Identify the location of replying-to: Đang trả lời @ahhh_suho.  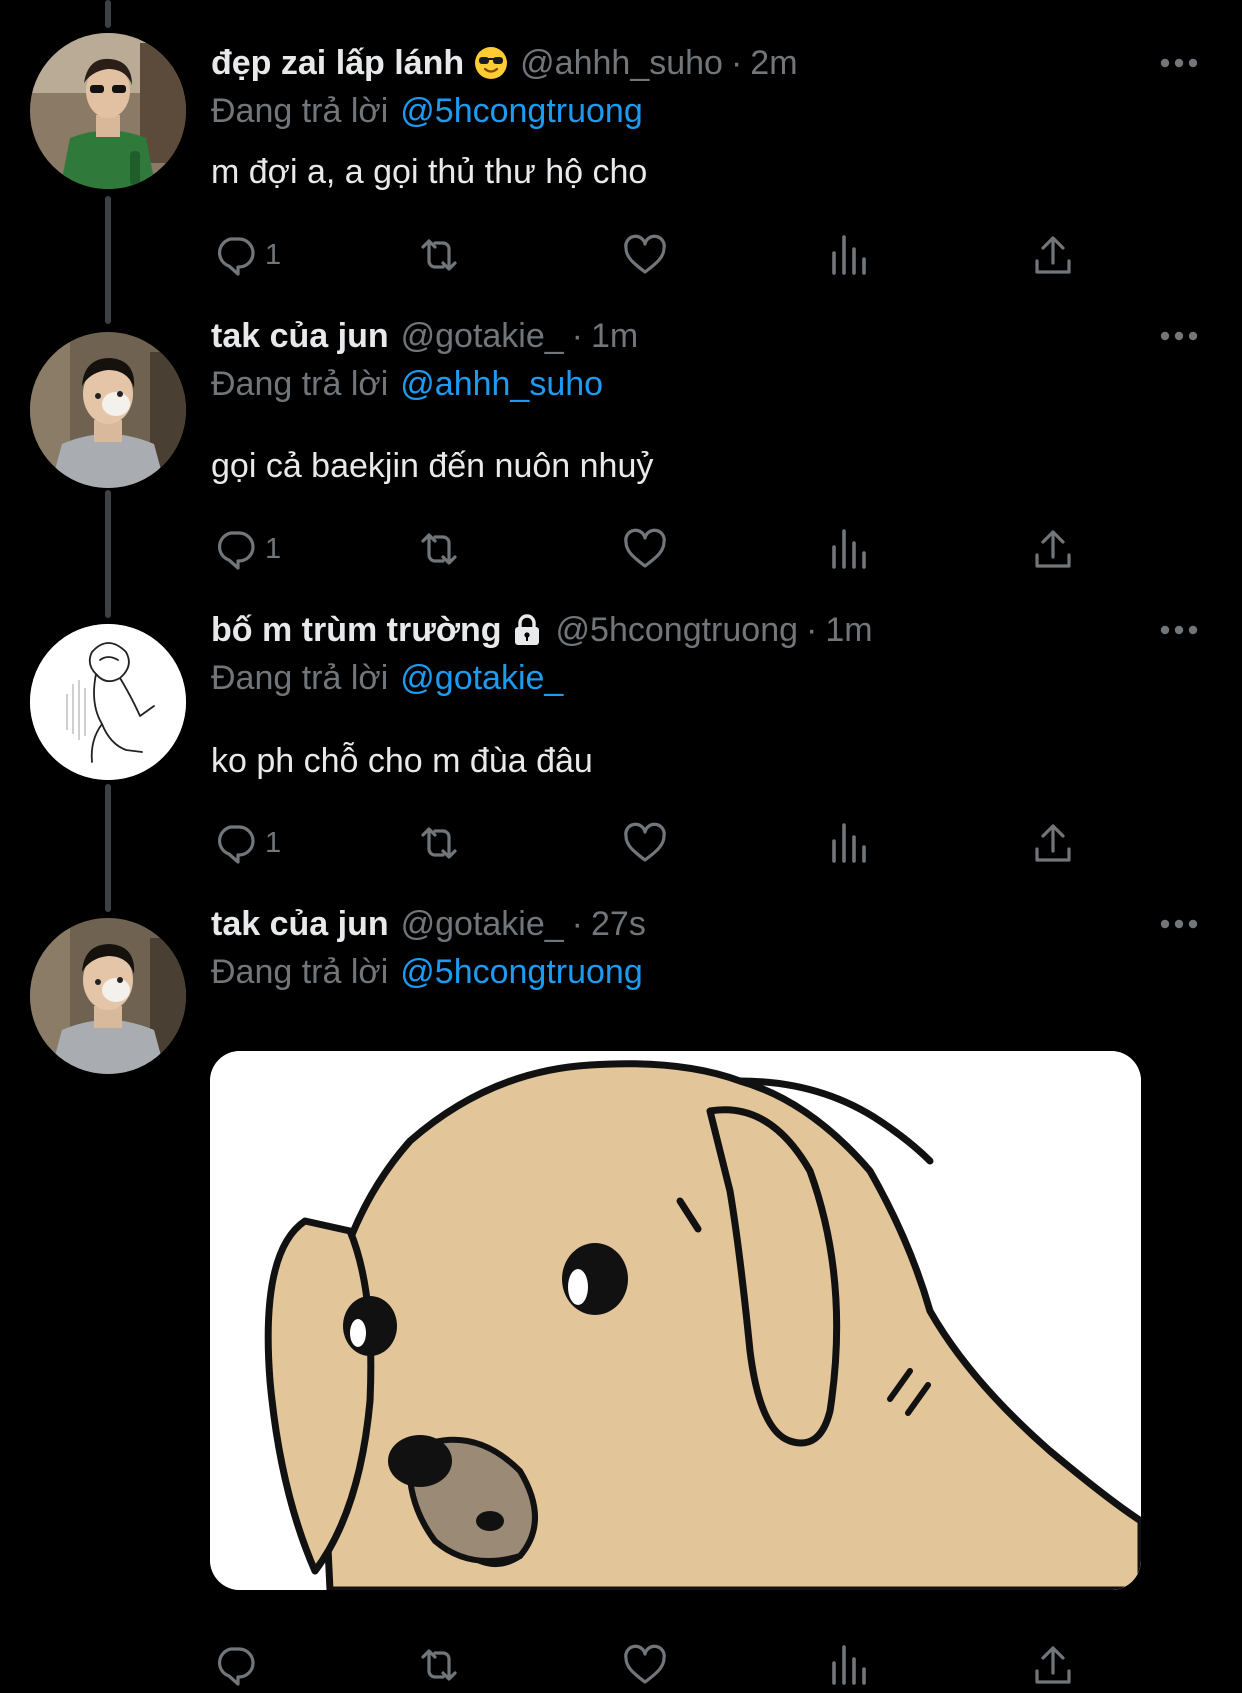
(407, 384).